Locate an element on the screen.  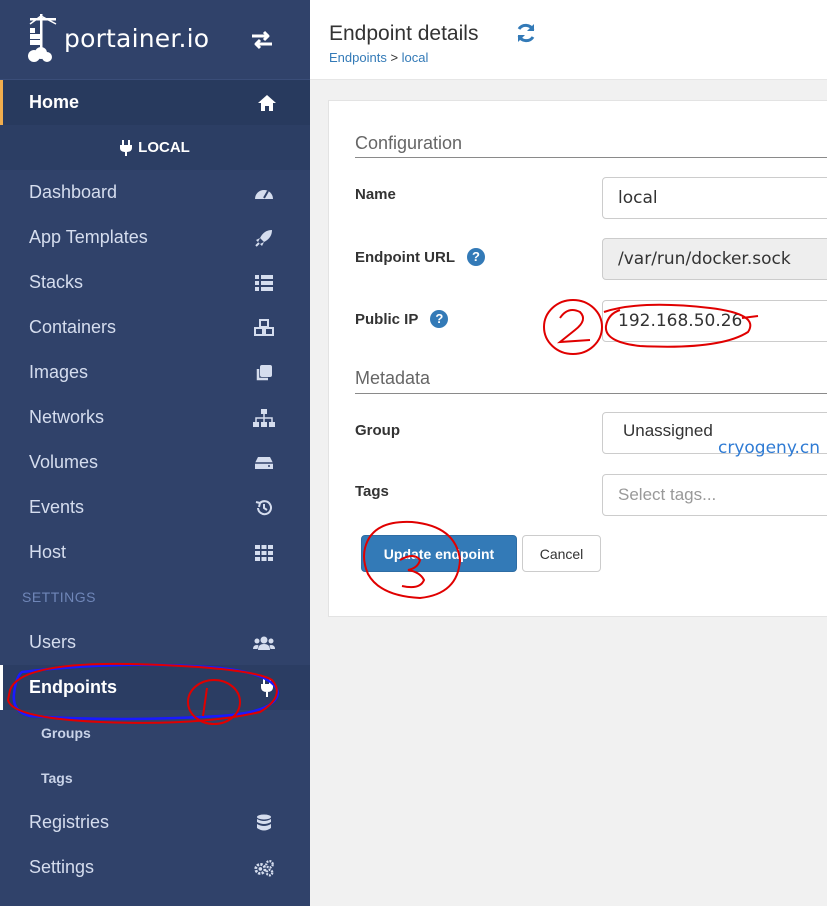
sidebar-item-label: App Templates is located at coordinates (88, 237).